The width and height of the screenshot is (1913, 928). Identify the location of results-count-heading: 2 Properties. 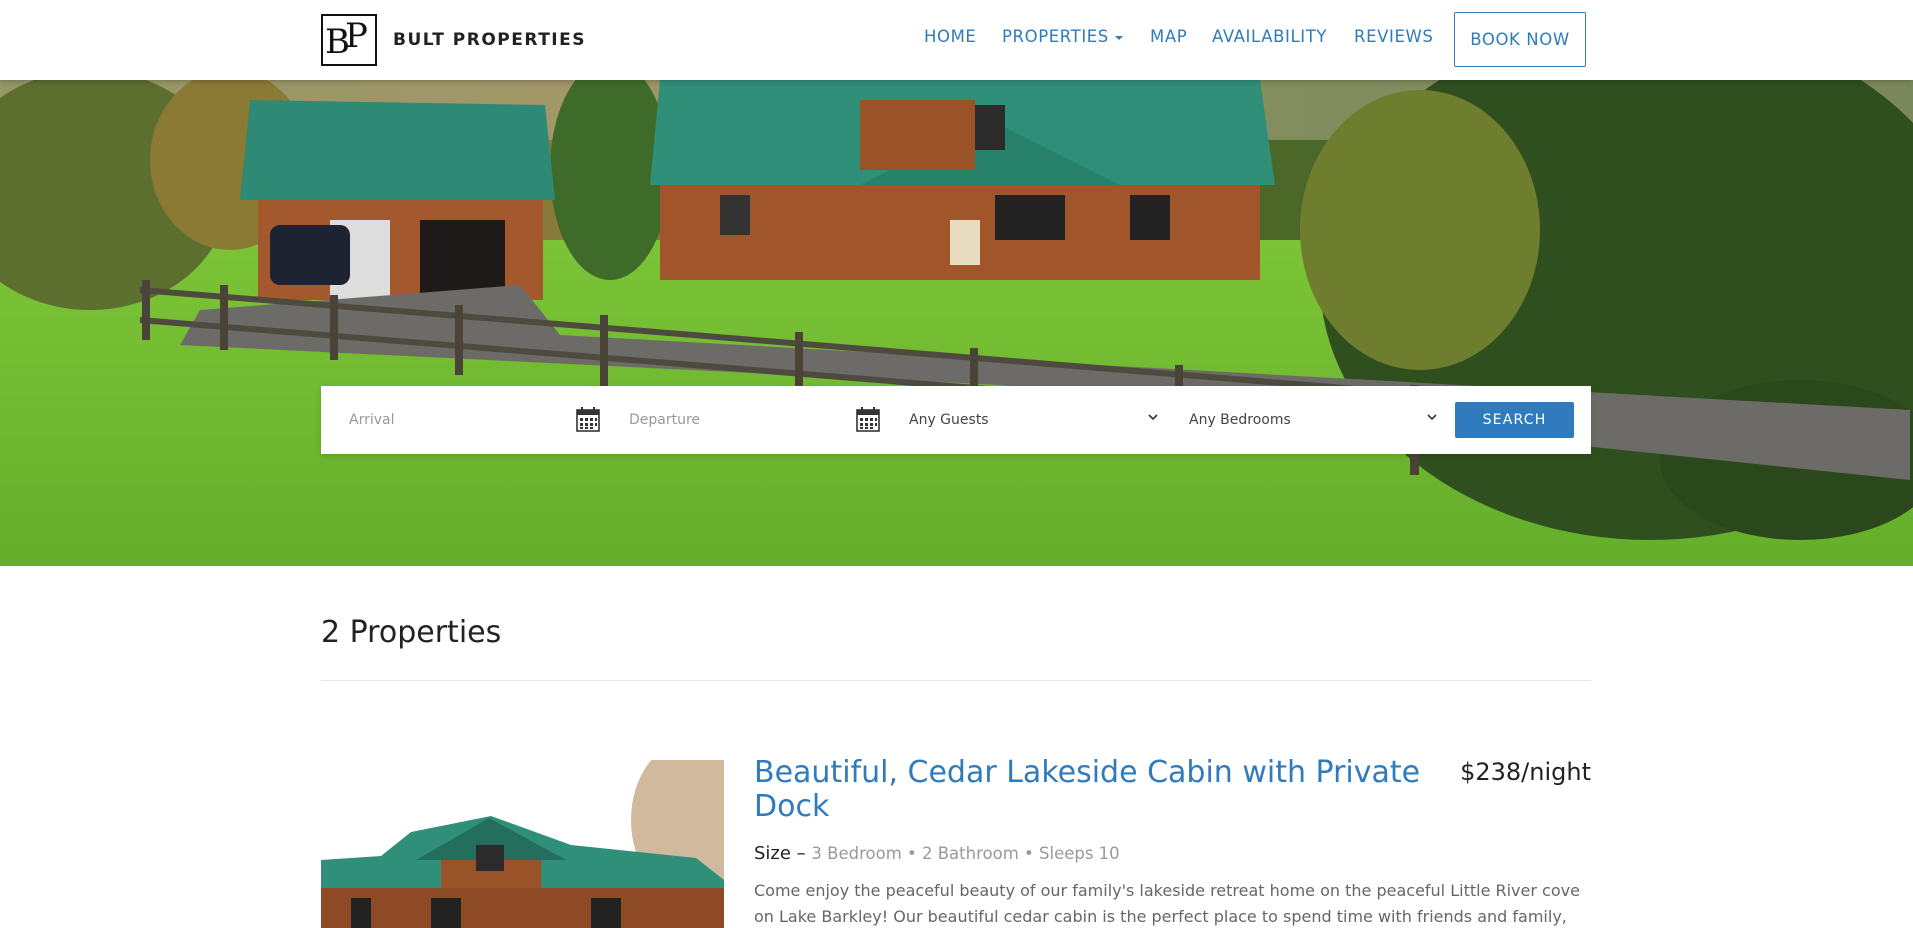
(411, 632).